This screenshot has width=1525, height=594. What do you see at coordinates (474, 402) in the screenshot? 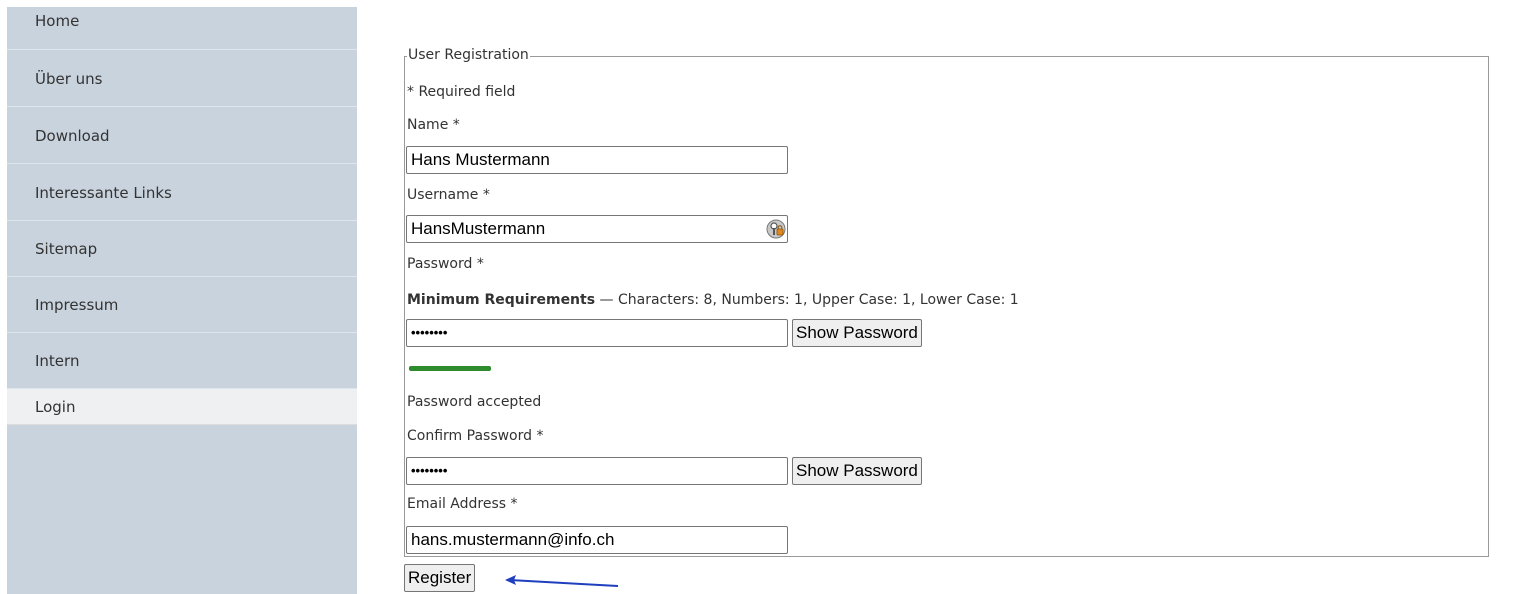
I see `password-status: Password accepted` at bounding box center [474, 402].